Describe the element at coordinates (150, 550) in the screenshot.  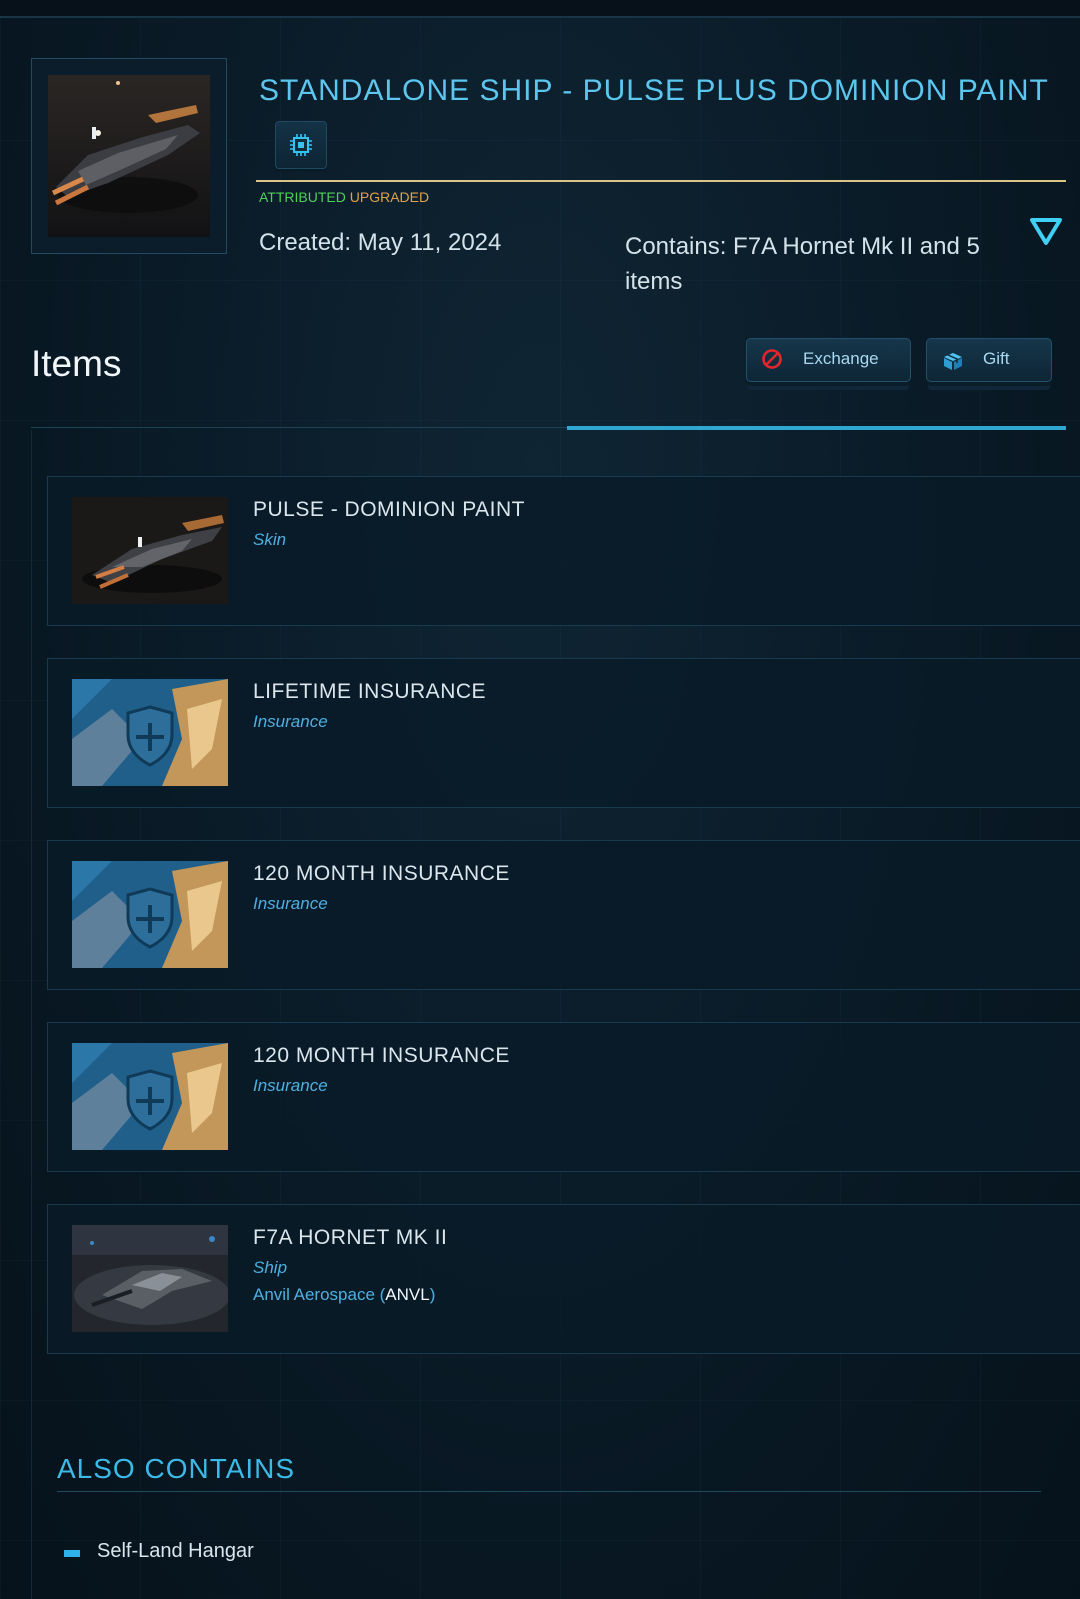
I see `ship-render-thumbnail` at that location.